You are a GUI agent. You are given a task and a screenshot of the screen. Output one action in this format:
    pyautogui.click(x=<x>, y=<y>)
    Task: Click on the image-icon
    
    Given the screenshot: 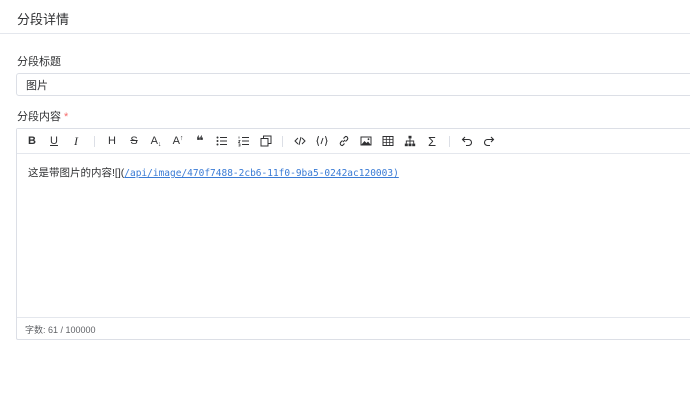 What is the action you would take?
    pyautogui.click(x=366, y=141)
    